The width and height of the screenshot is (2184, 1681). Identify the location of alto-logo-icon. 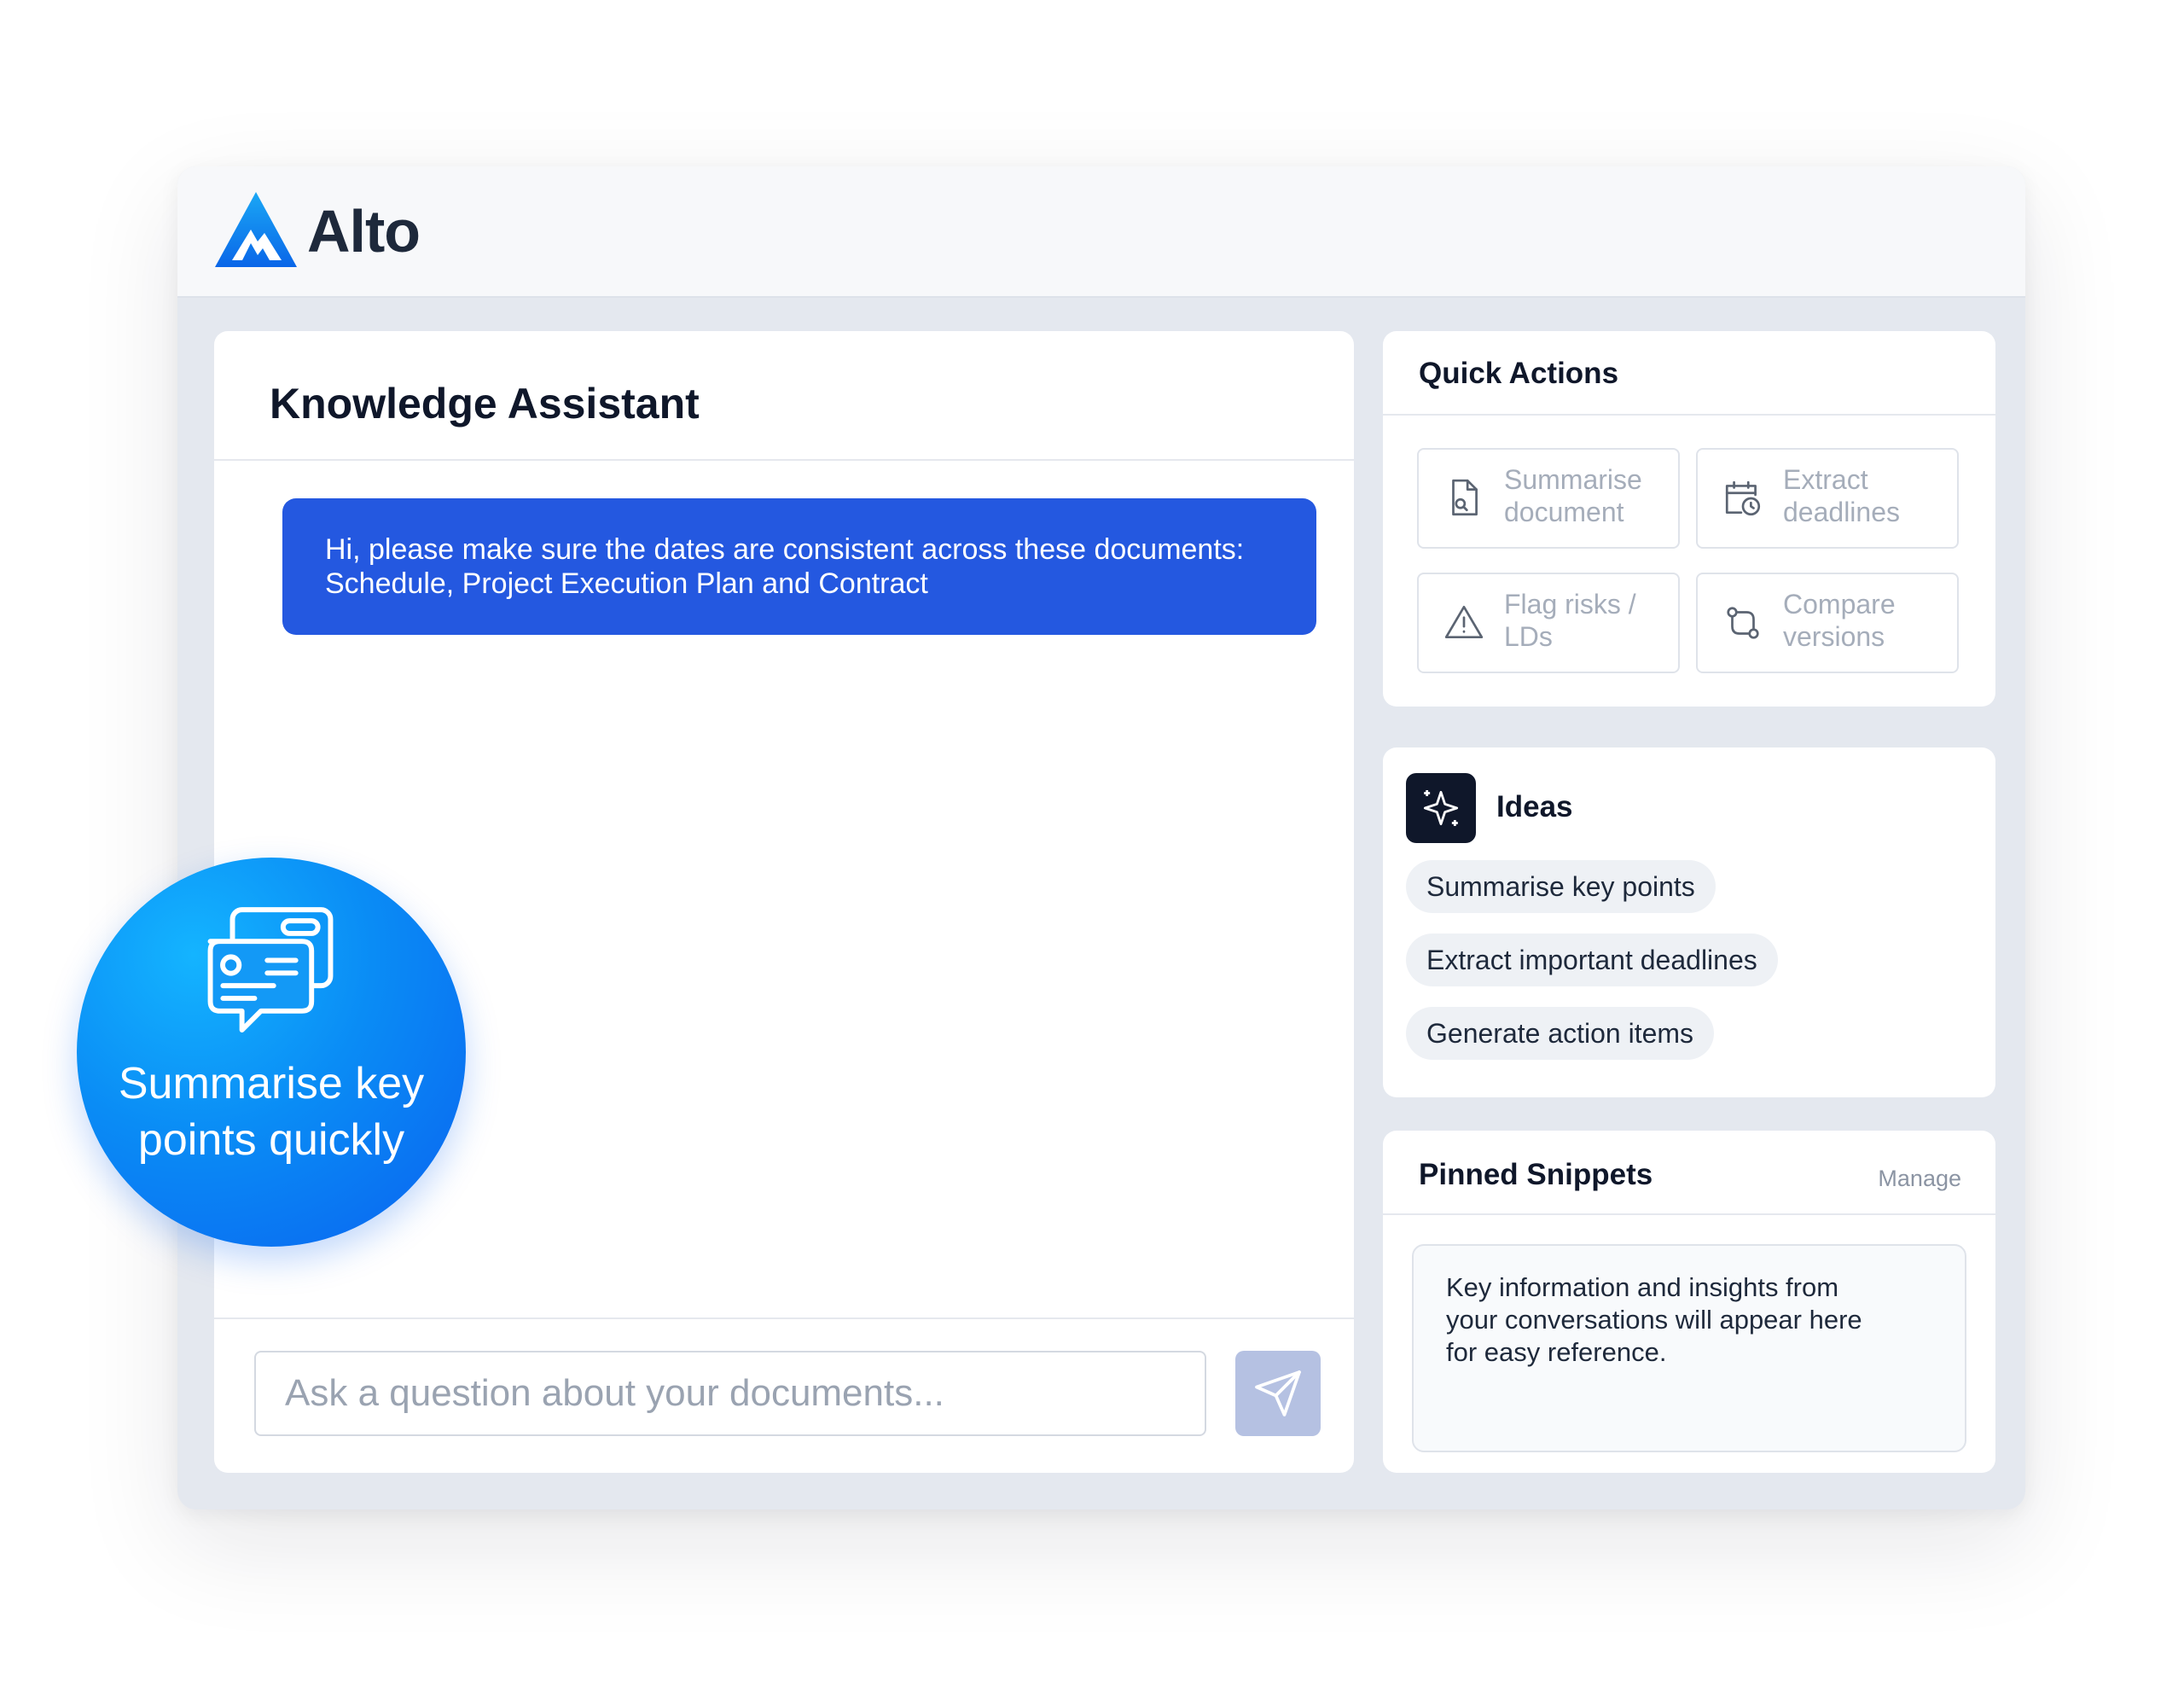
(256, 229).